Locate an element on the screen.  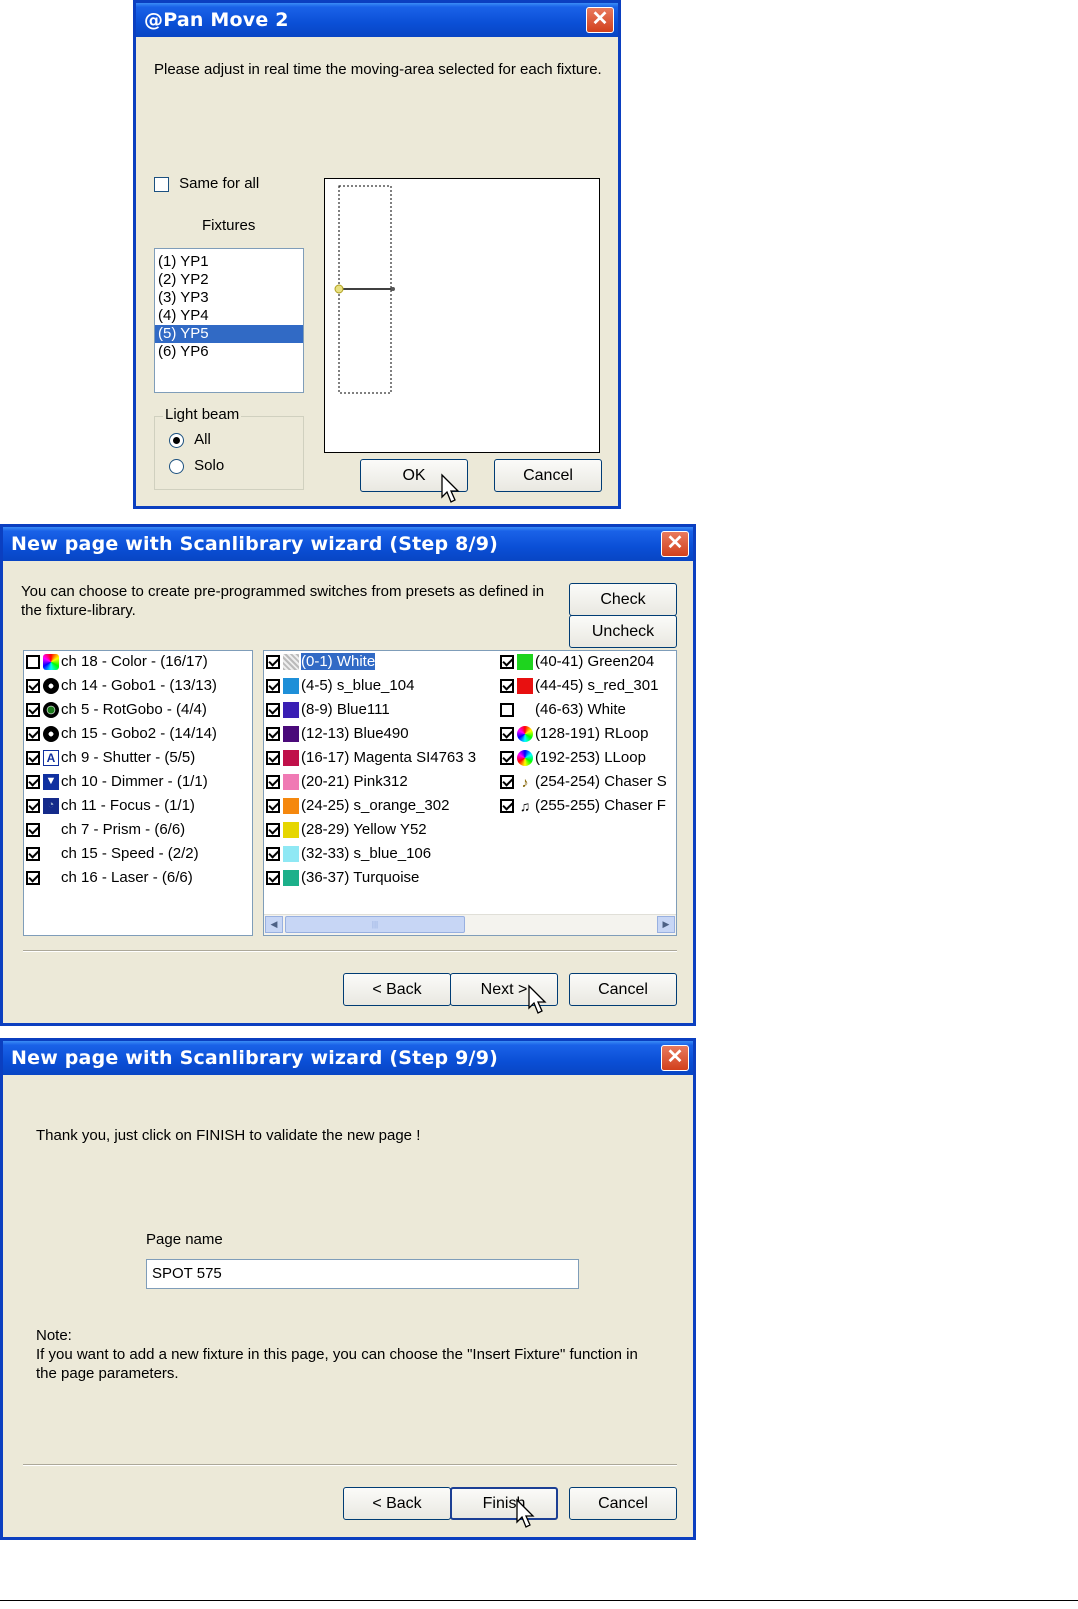
channel-label: ch 16 - Laser - (6/6) is located at coordinates (127, 877).